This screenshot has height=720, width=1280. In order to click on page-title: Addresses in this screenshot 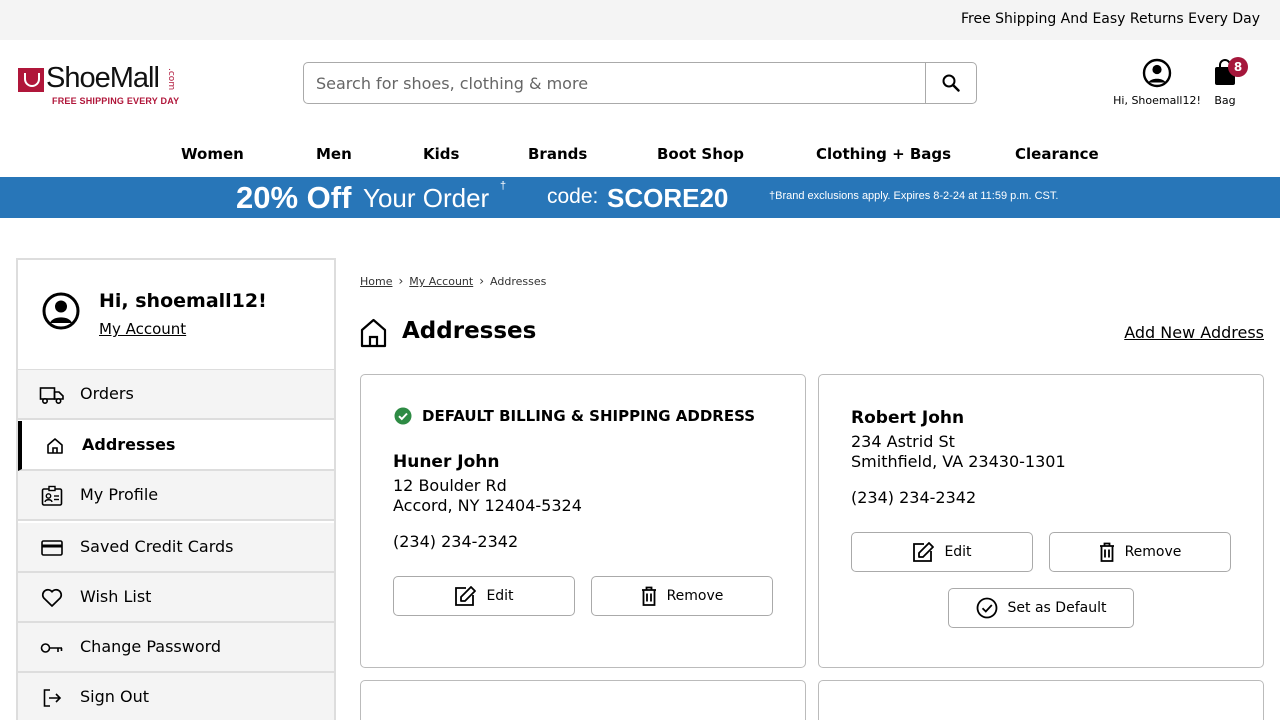, I will do `click(469, 331)`.